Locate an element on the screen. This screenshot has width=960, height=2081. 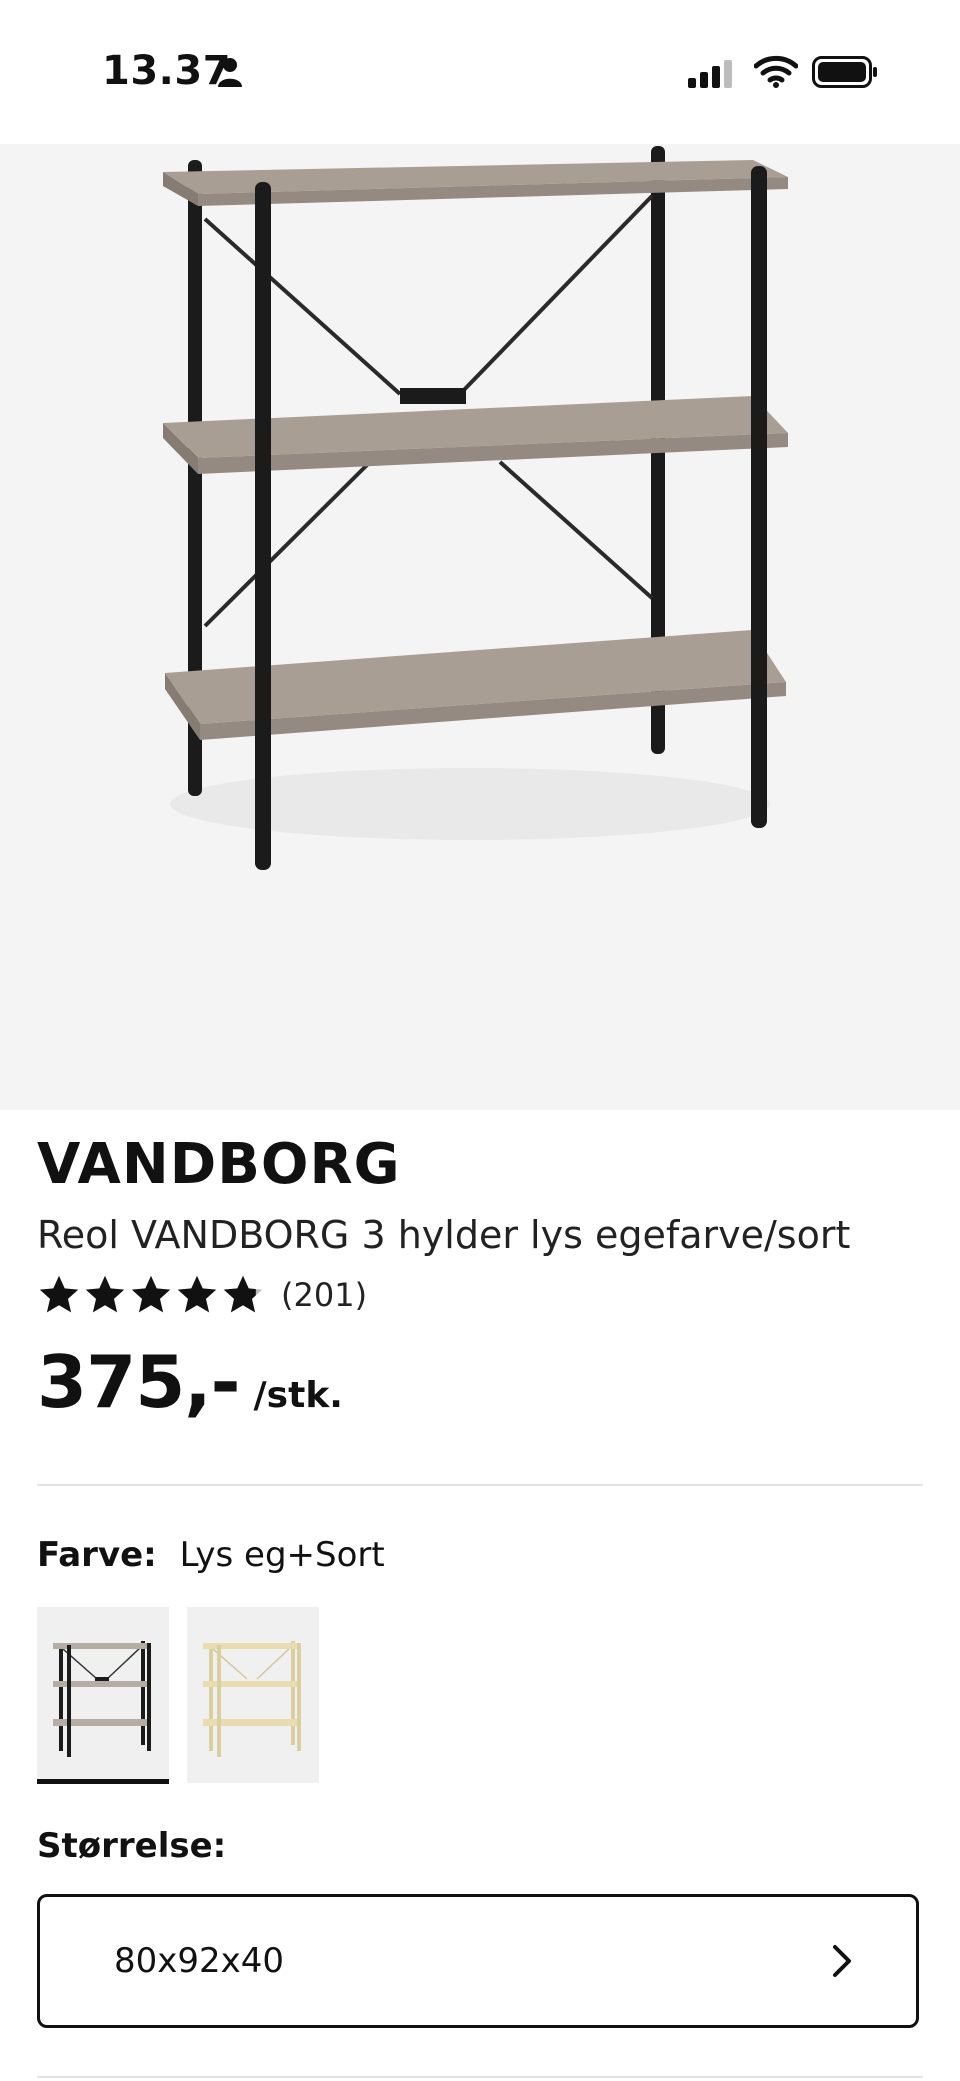
person-icon is located at coordinates (230, 72).